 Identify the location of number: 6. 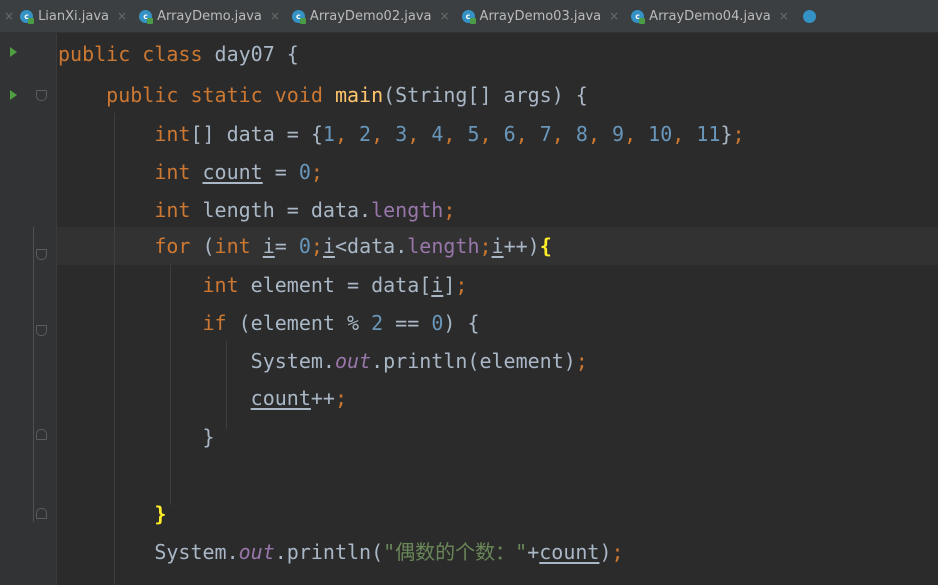
(509, 134).